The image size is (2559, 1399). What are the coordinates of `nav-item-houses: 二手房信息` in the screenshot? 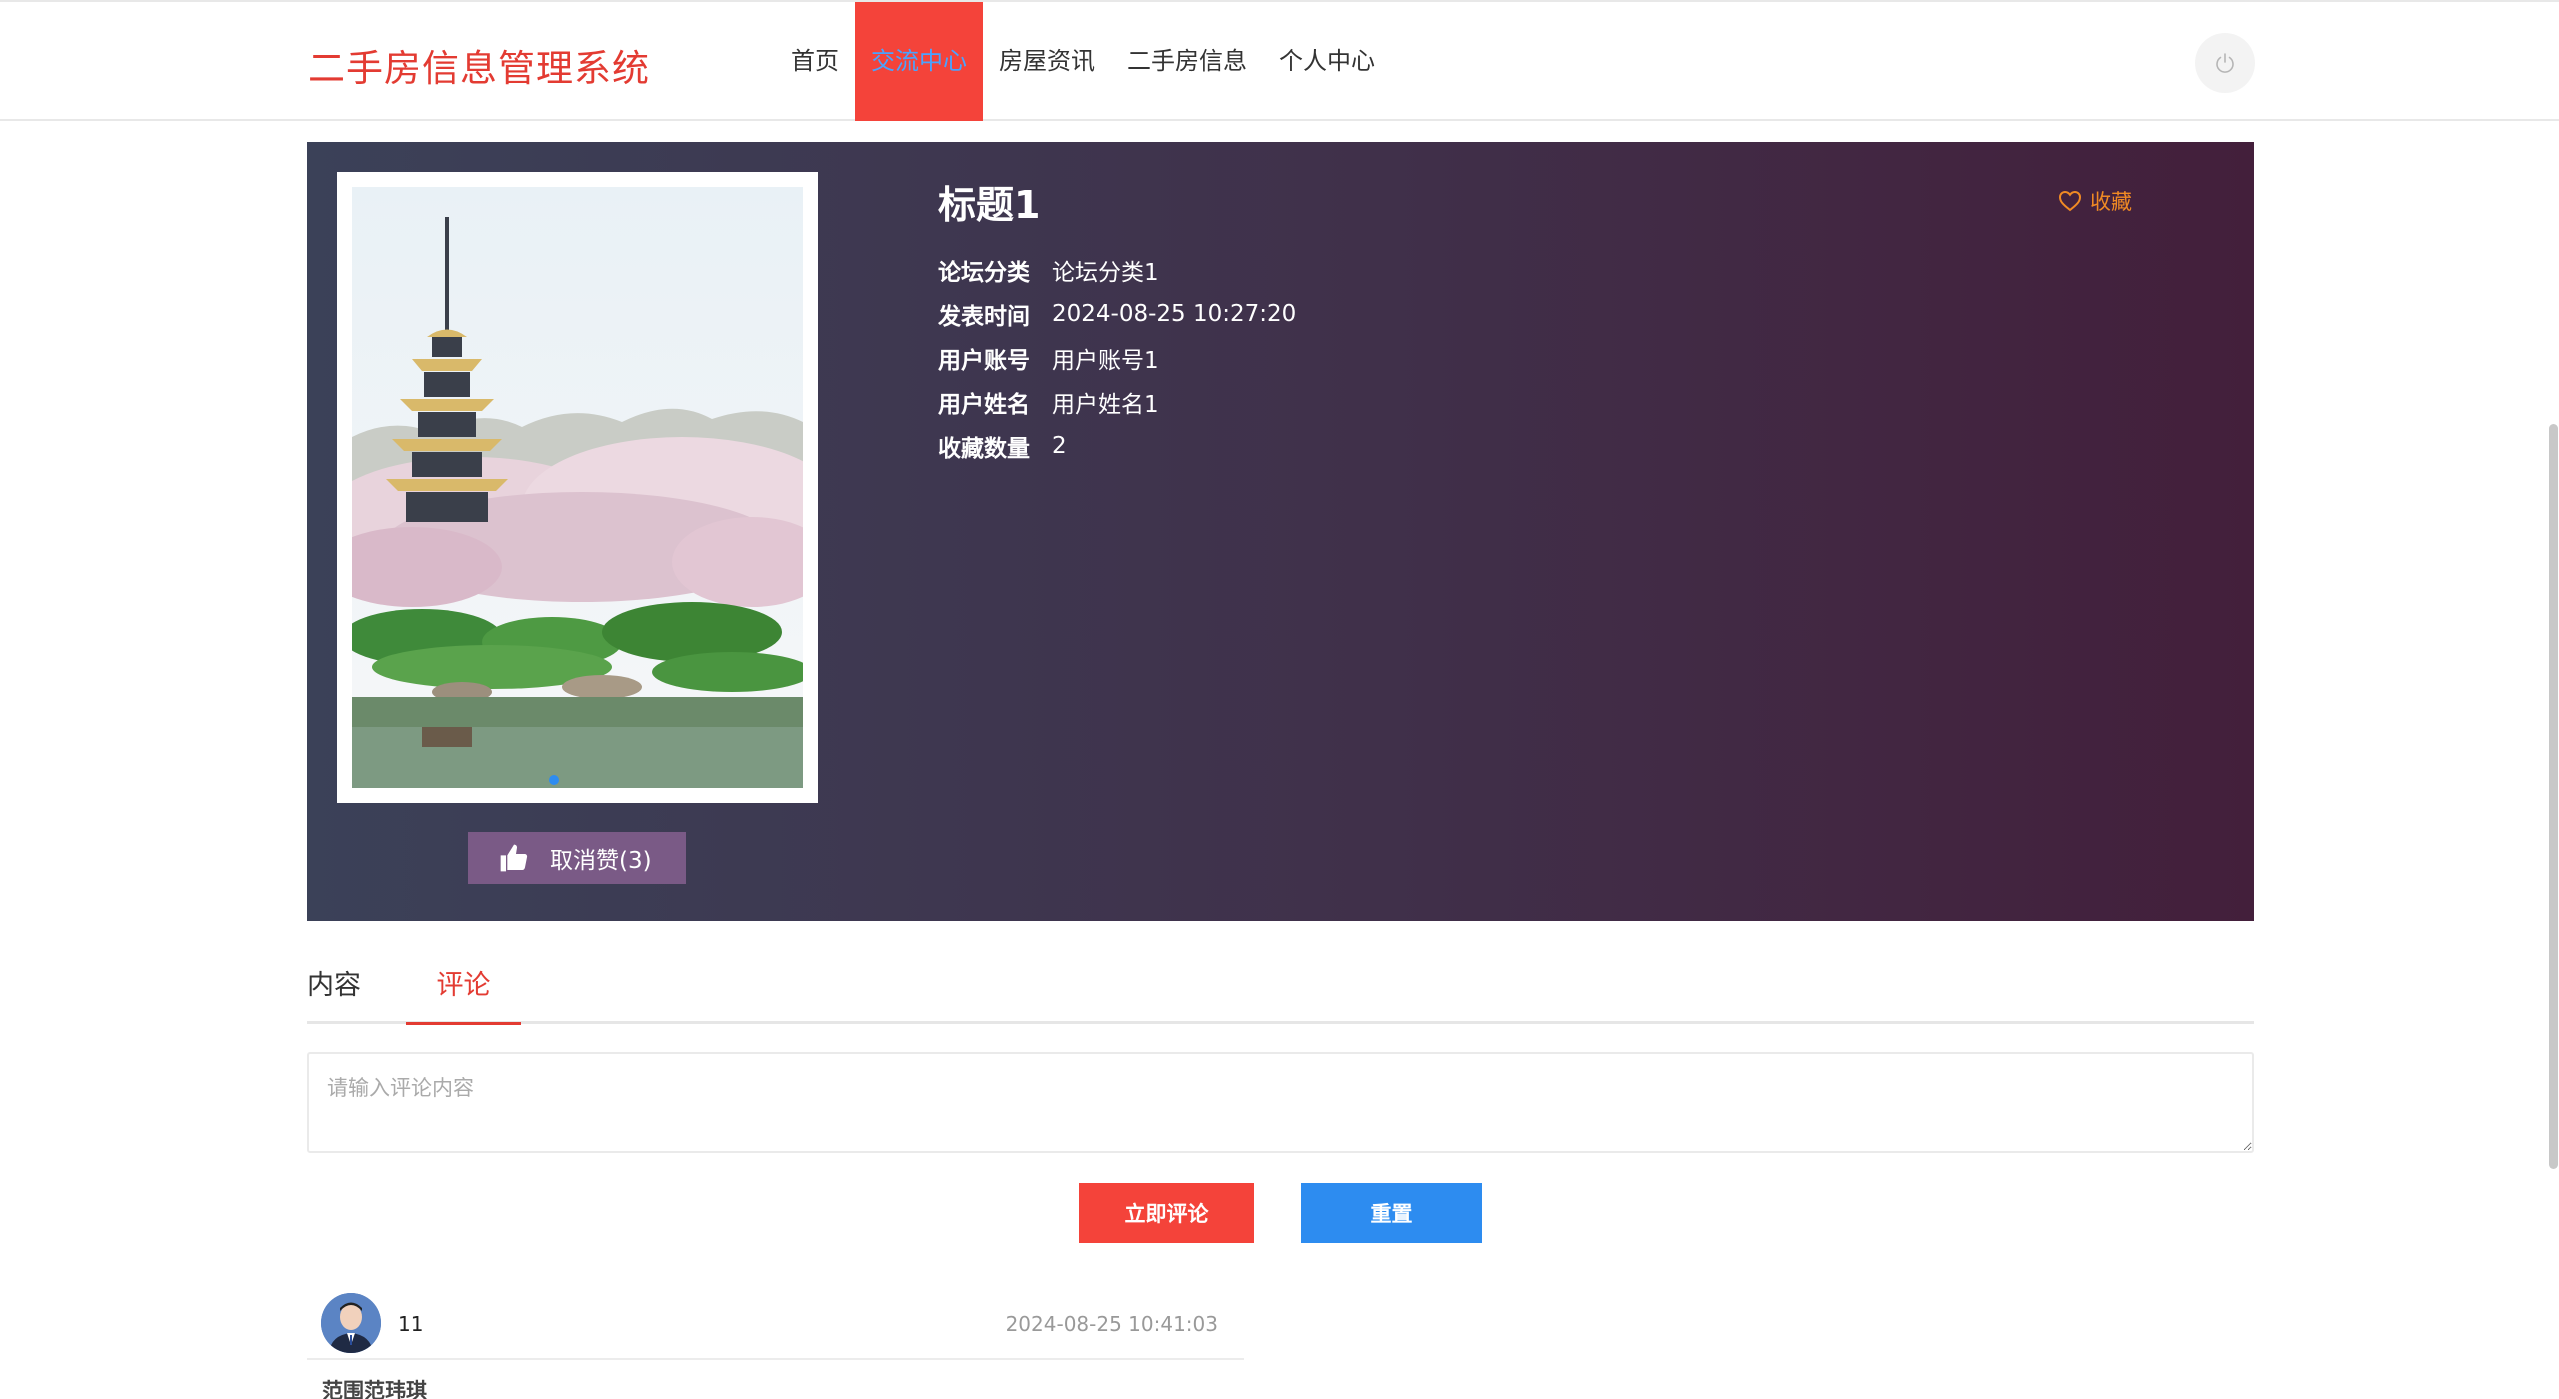 It's located at (1187, 61).